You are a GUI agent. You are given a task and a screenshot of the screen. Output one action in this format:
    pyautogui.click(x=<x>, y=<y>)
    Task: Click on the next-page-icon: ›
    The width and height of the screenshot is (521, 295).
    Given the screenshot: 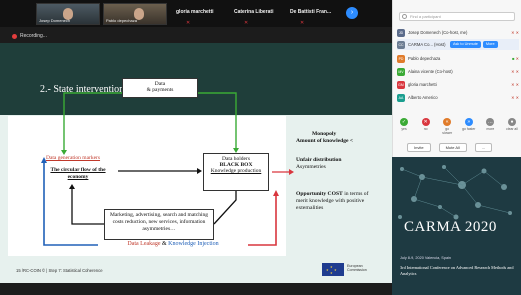 What is the action you would take?
    pyautogui.click(x=352, y=13)
    